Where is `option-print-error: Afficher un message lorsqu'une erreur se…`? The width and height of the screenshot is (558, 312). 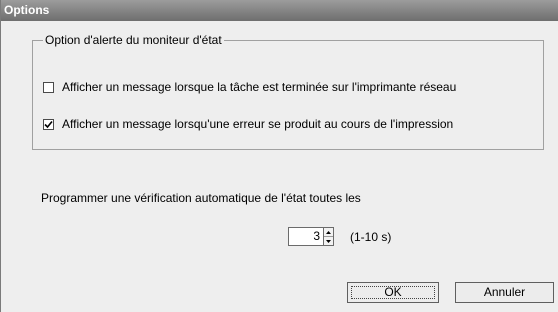
option-print-error: Afficher un message lorsqu'une erreur se… is located at coordinates (248, 124).